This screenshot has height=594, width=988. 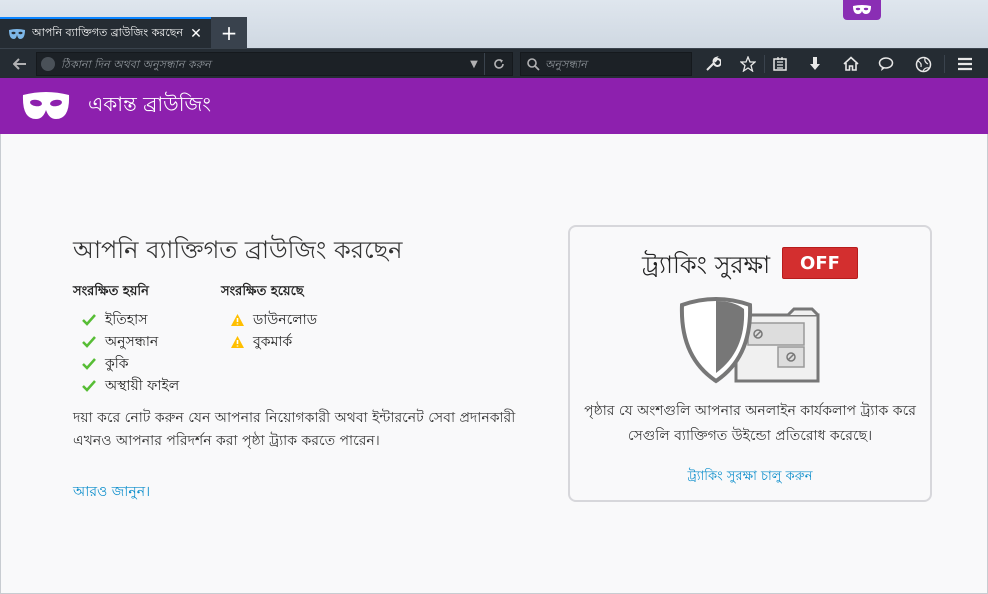 I want to click on home-icon, so click(x=851, y=63).